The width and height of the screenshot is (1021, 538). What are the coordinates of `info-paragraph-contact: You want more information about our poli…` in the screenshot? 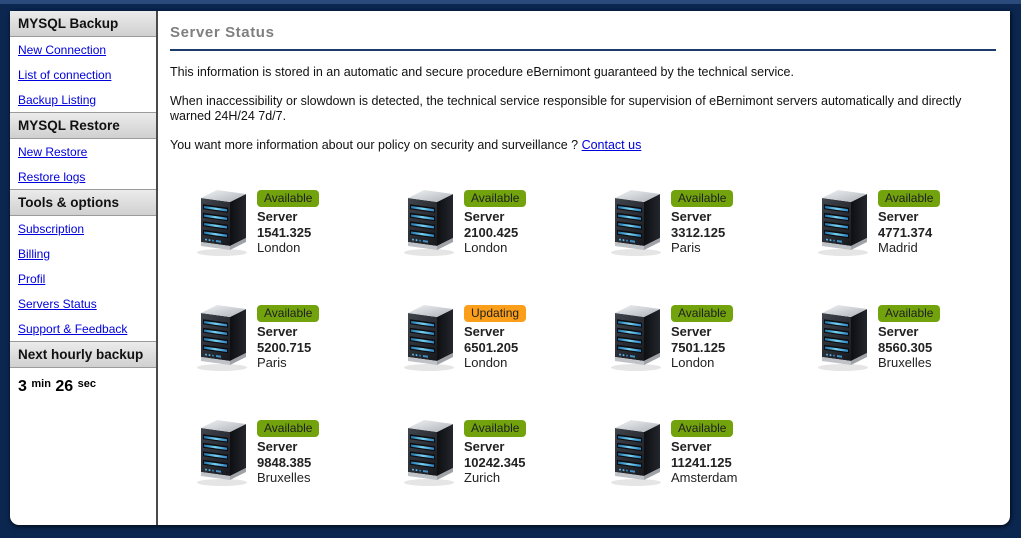 It's located at (583, 145).